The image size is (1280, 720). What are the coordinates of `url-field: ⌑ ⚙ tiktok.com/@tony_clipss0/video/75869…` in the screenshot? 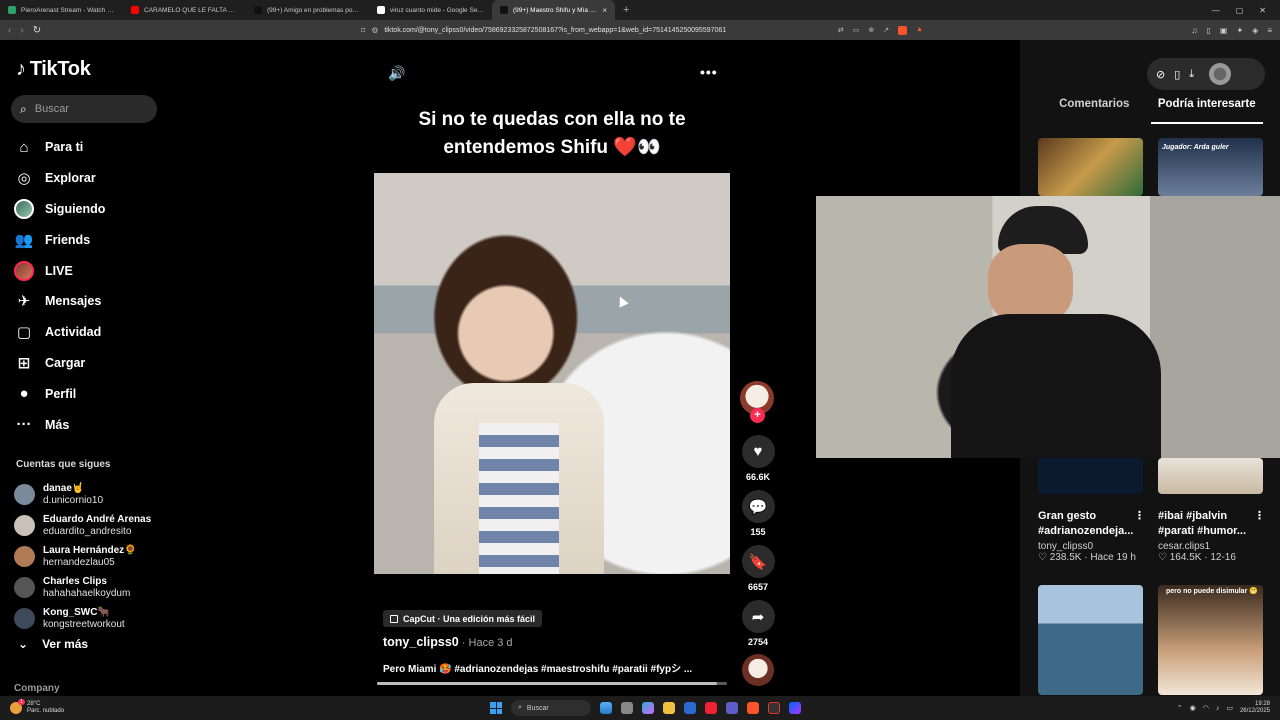 It's located at (642, 30).